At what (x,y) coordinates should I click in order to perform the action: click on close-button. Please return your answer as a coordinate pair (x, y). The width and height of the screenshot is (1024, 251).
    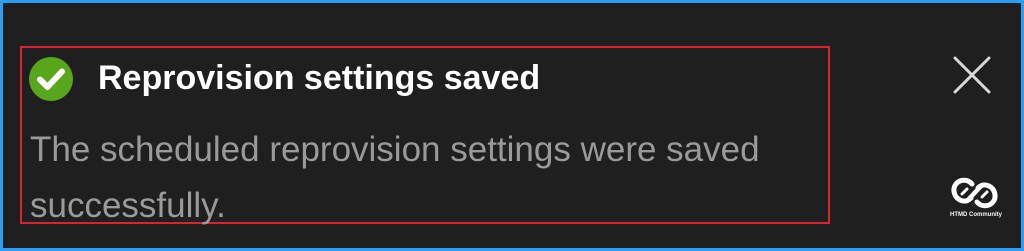
    Looking at the image, I should click on (972, 75).